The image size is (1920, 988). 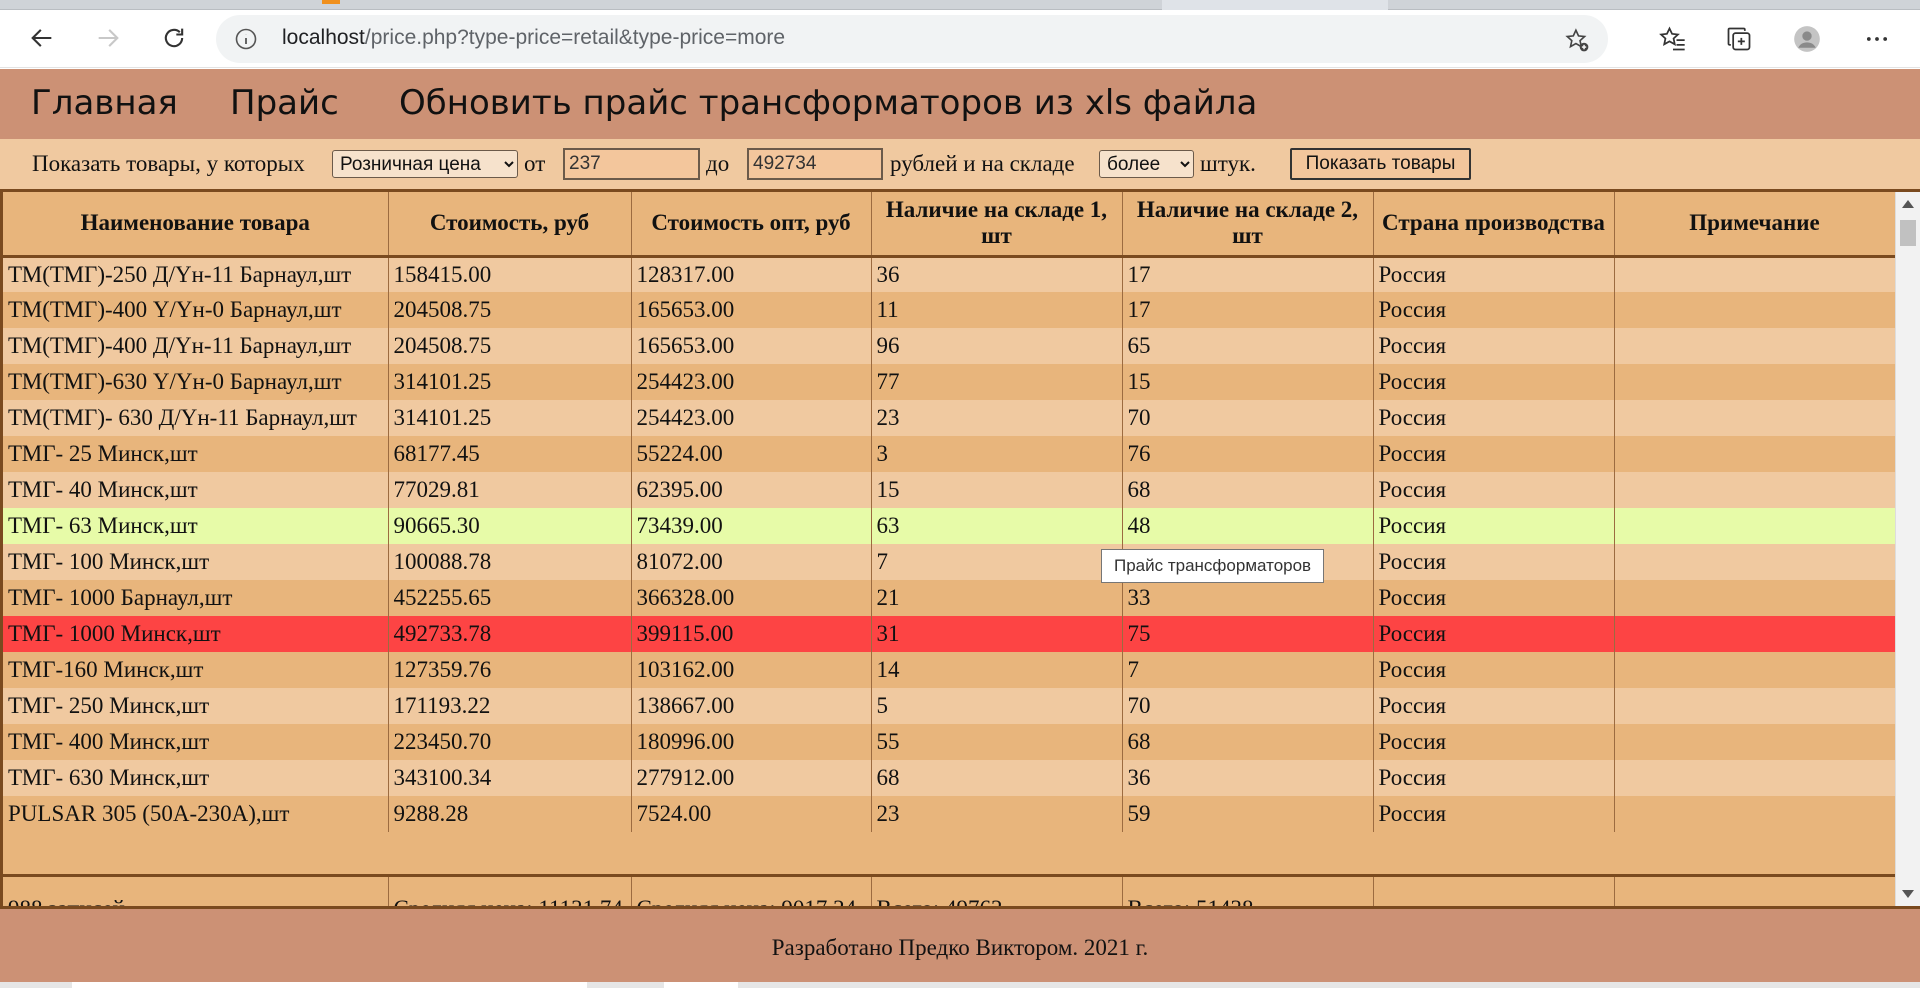 I want to click on horizontal-scrollbar-thumb, so click(x=329, y=985).